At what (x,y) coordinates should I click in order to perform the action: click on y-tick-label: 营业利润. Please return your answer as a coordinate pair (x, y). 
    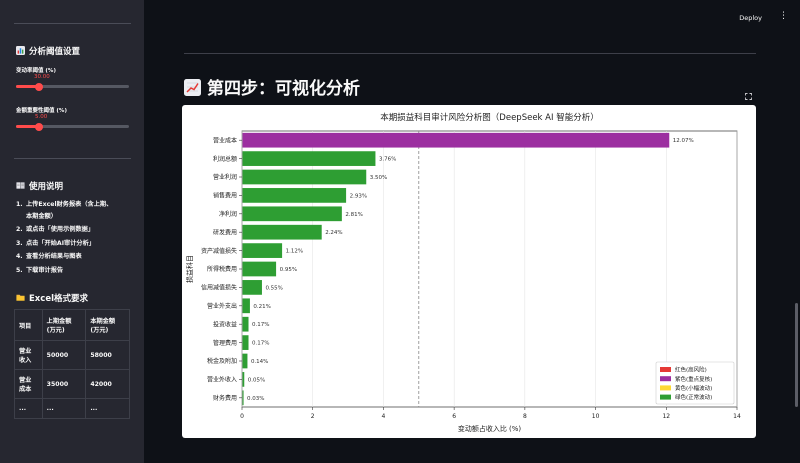
    Looking at the image, I should click on (225, 177).